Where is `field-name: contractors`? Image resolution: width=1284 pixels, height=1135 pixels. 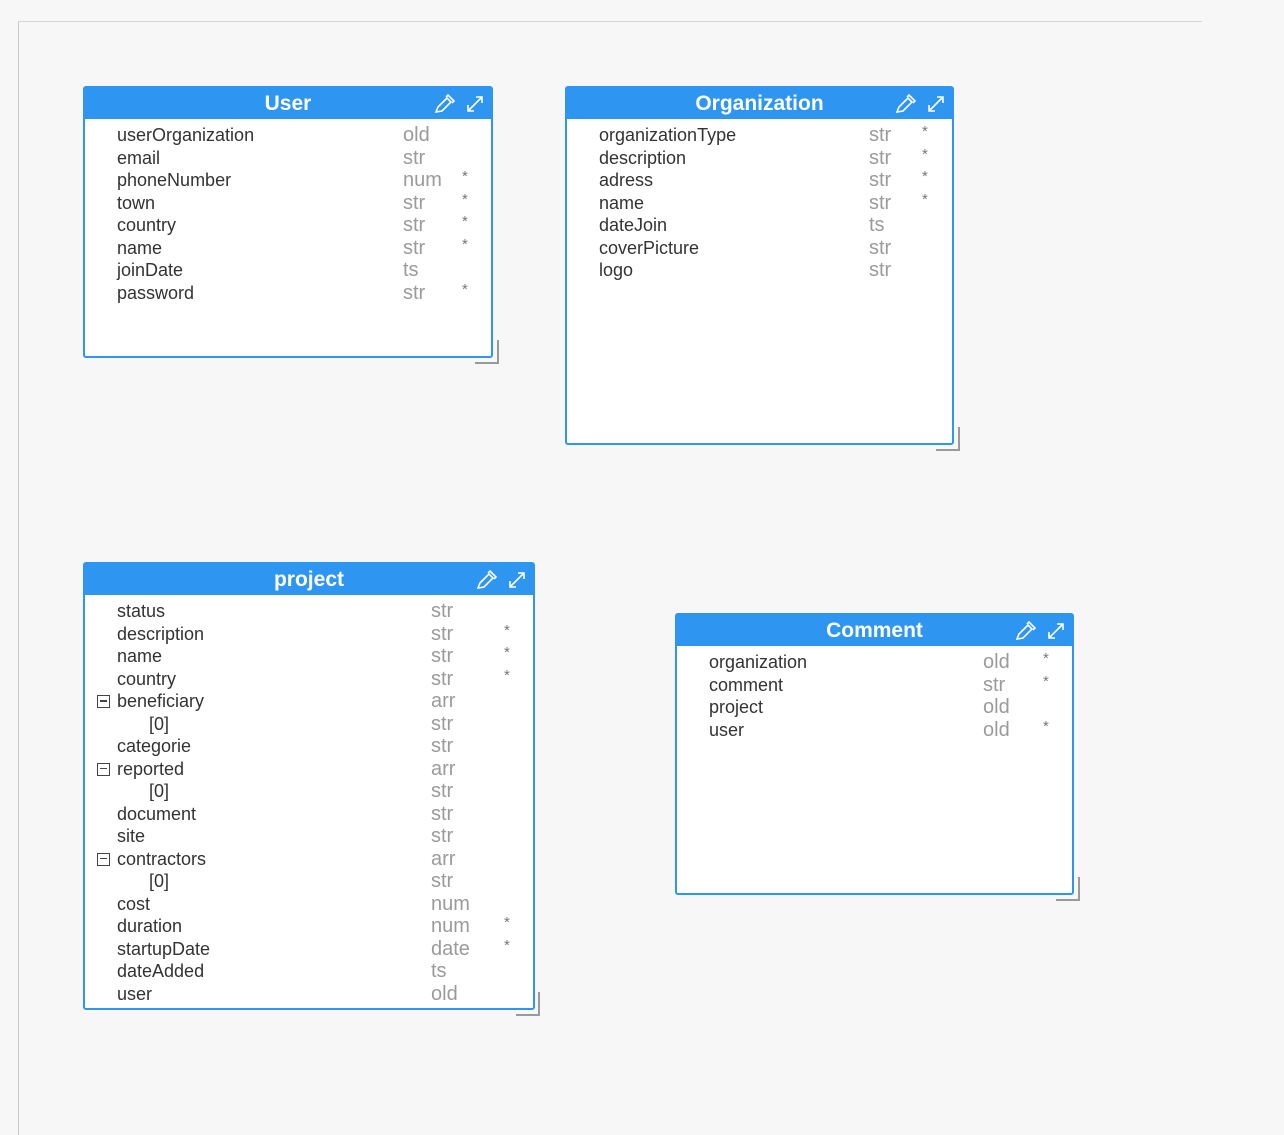 field-name: contractors is located at coordinates (162, 858).